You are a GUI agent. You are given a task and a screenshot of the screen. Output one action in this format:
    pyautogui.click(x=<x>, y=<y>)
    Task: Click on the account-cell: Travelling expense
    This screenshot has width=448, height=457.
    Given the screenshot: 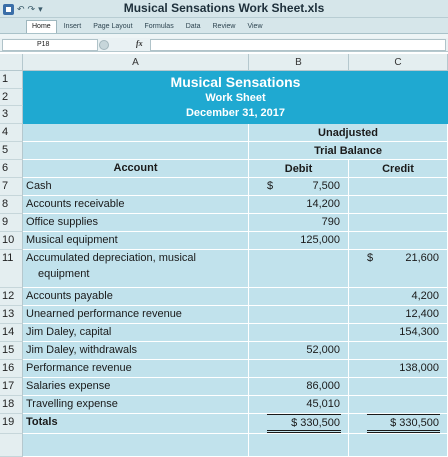 What is the action you would take?
    pyautogui.click(x=136, y=405)
    